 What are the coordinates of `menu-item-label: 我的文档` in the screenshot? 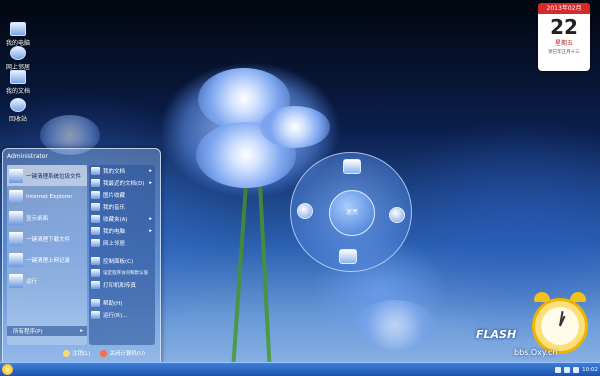 It's located at (114, 172).